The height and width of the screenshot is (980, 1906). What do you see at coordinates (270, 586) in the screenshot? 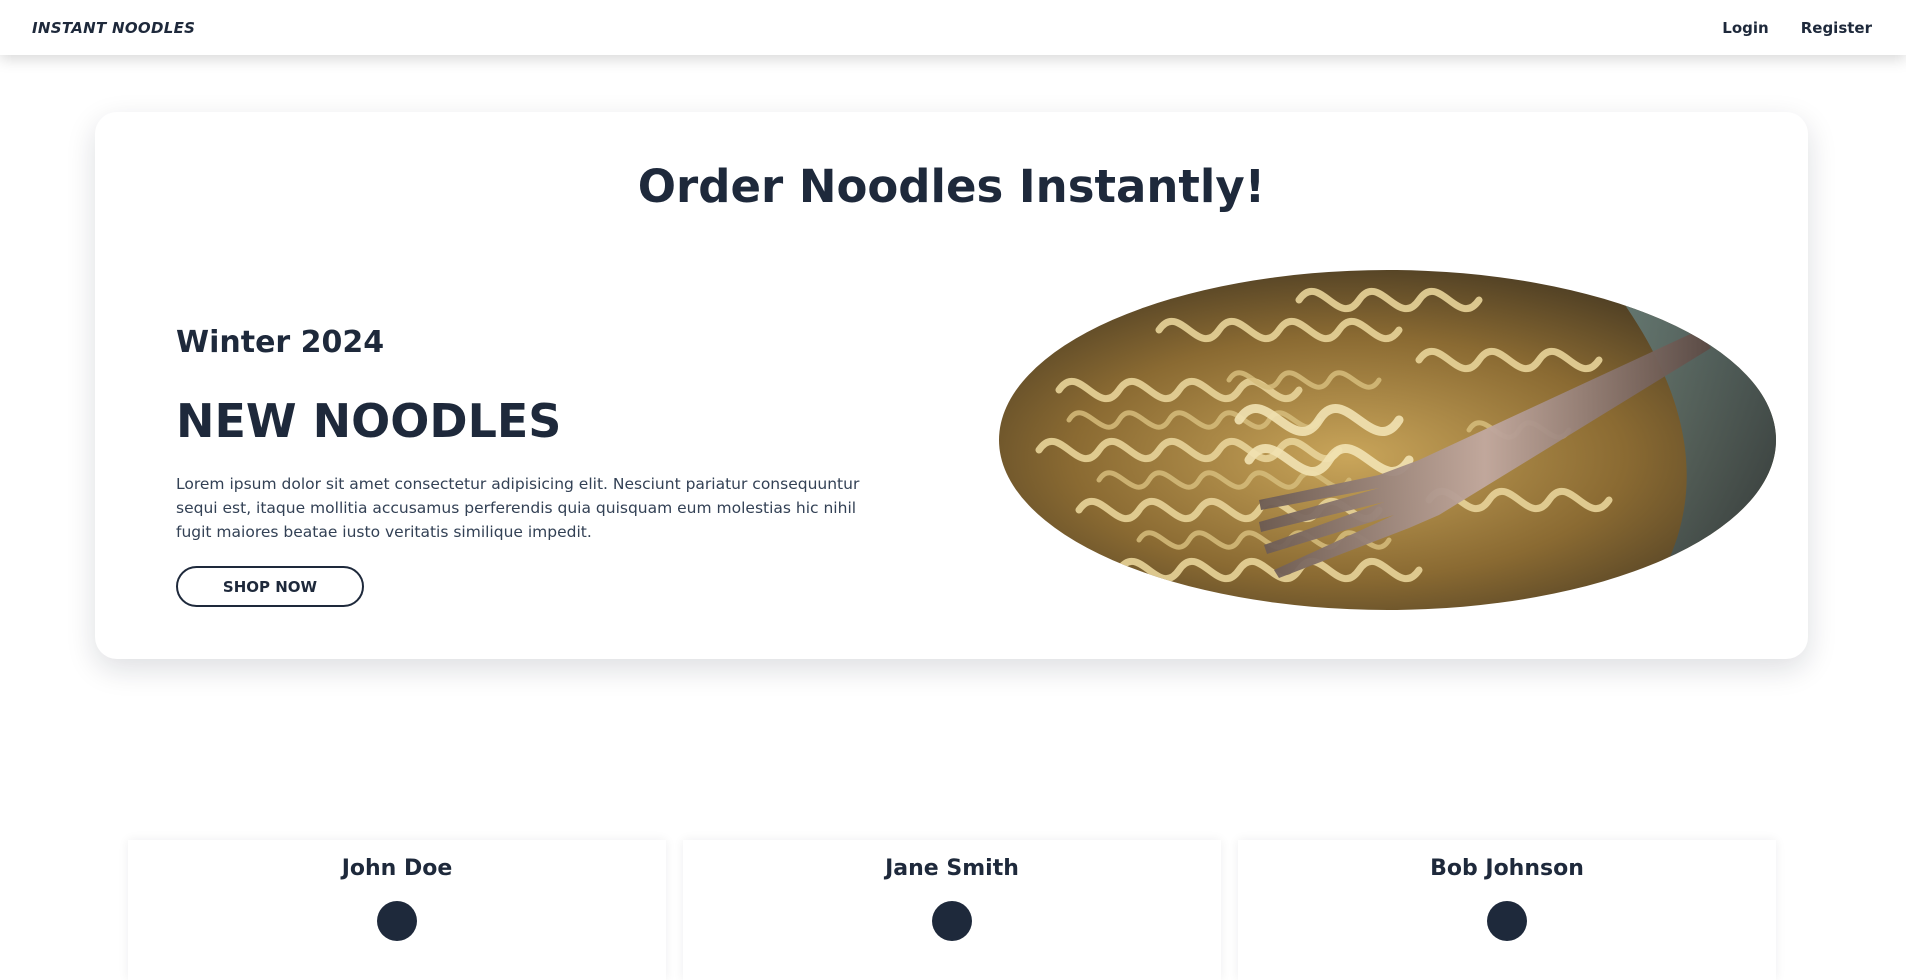
I see `shop-now-button: SHOP NOW` at bounding box center [270, 586].